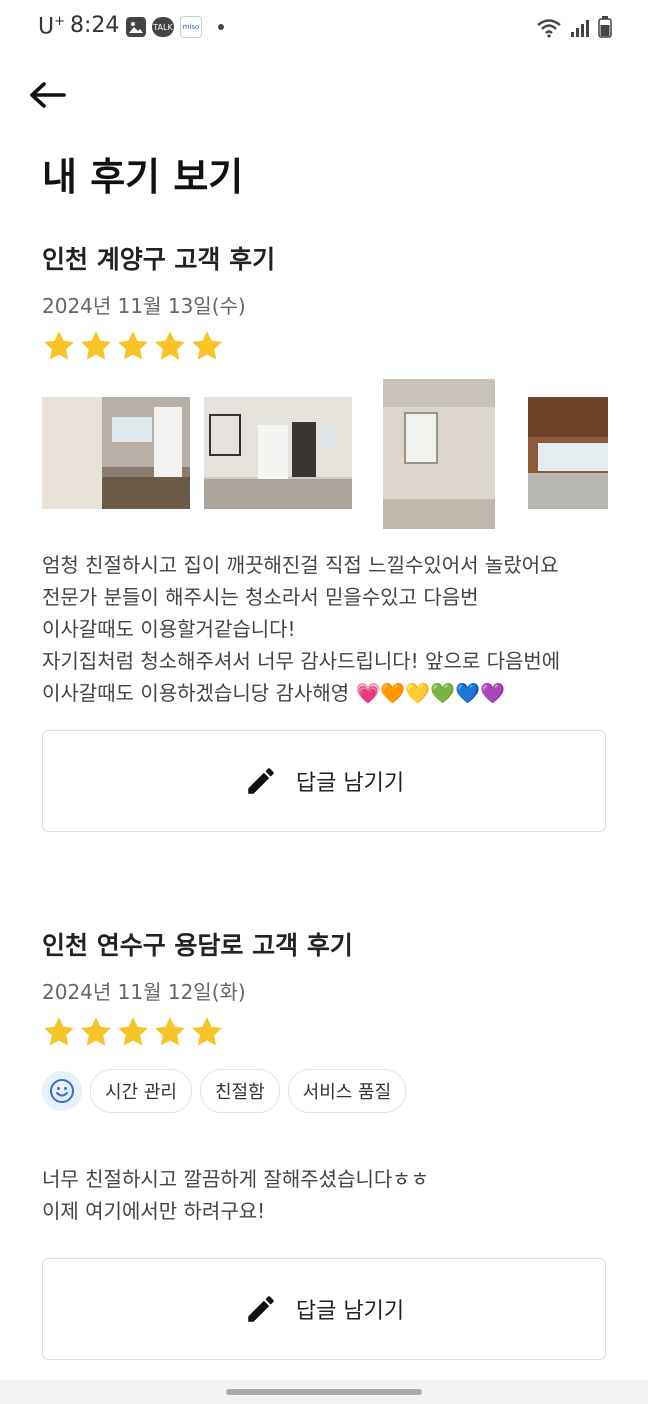 The width and height of the screenshot is (648, 1404). I want to click on carrier-label: U+, so click(52, 27).